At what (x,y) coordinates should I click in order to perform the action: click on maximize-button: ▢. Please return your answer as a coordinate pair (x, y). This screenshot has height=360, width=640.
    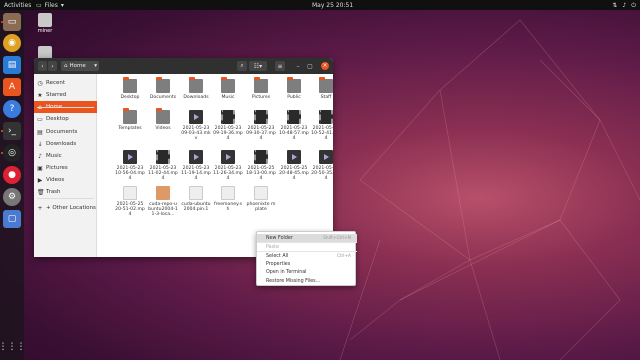
    Looking at the image, I should click on (310, 66).